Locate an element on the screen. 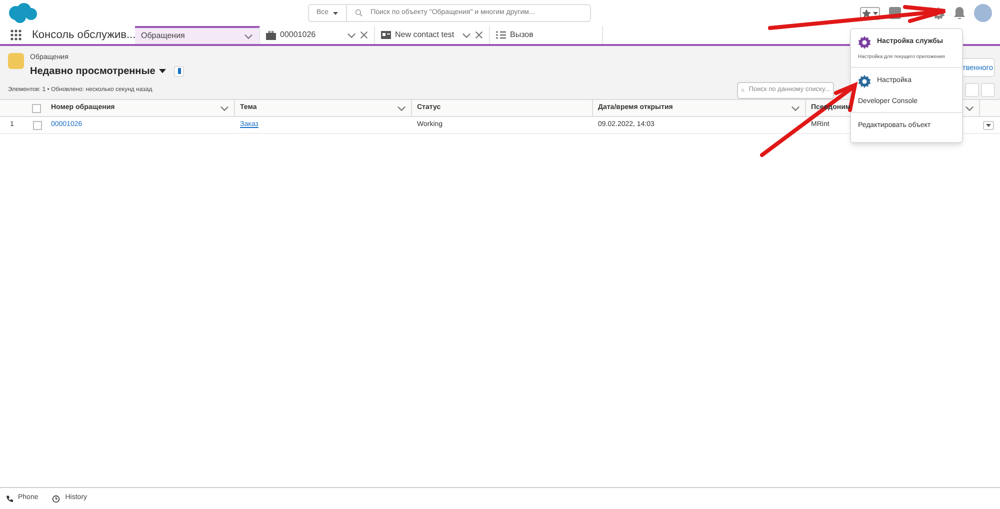 The height and width of the screenshot is (509, 1000). folder-icon is located at coordinates (16, 61).